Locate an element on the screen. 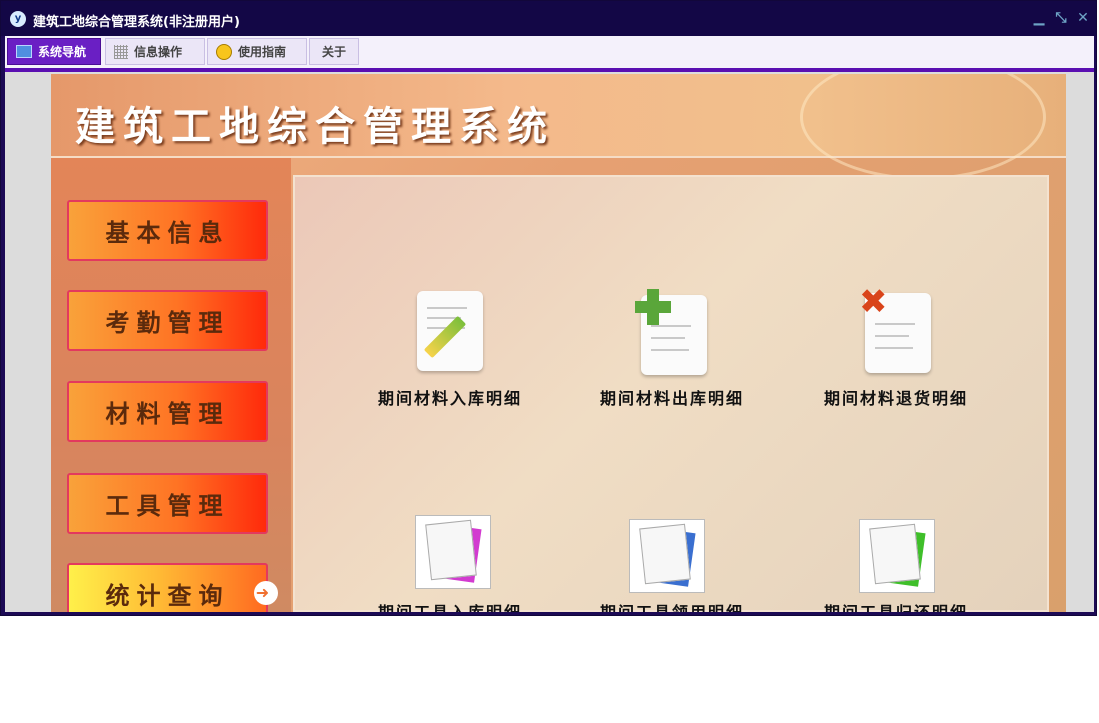 The width and height of the screenshot is (1099, 723). grid-icon is located at coordinates (121, 51).